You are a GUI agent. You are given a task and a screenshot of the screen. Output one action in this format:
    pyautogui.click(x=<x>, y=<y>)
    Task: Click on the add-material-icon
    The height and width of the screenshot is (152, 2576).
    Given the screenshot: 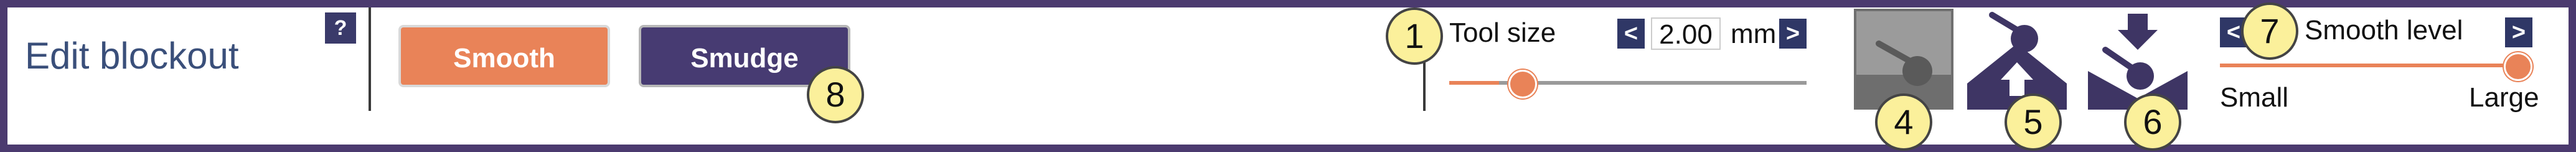 What is the action you would take?
    pyautogui.click(x=2017, y=61)
    